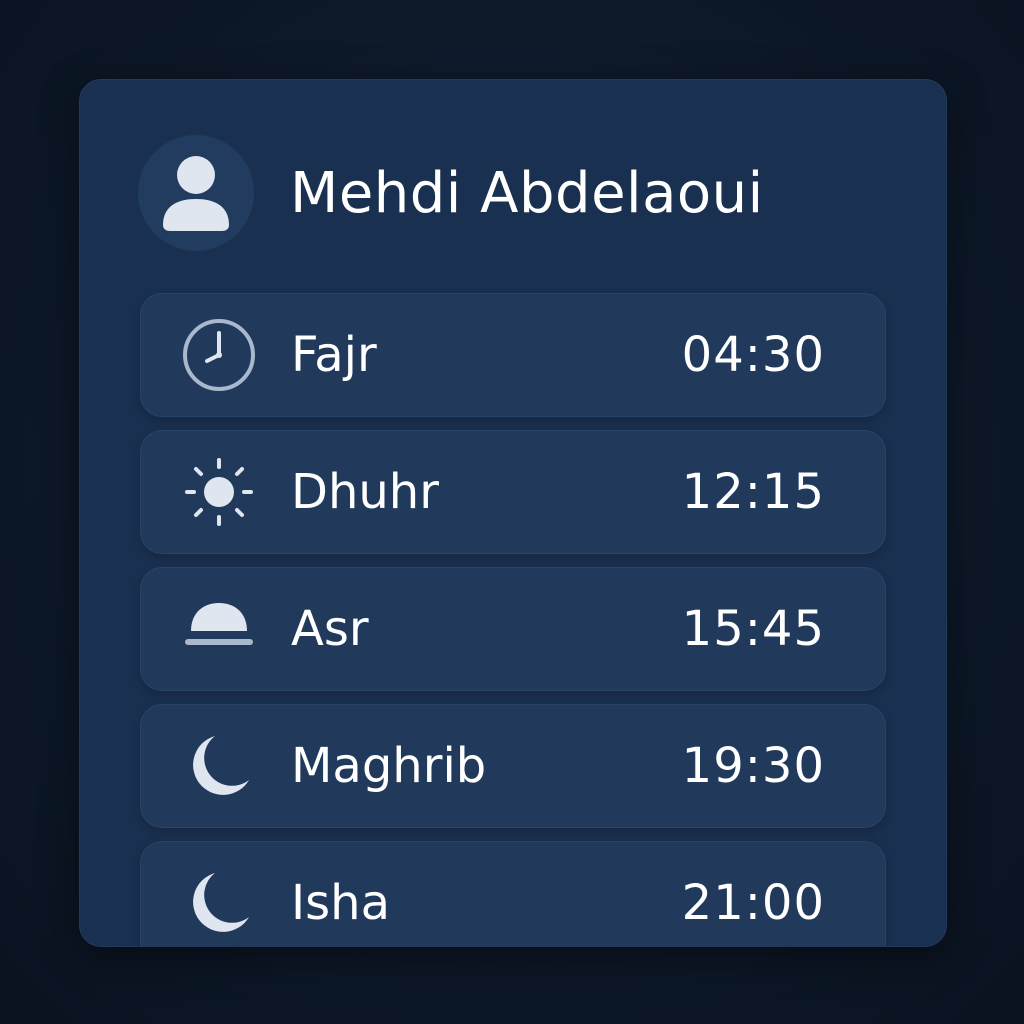  I want to click on prayer-time: 04:30, so click(753, 355).